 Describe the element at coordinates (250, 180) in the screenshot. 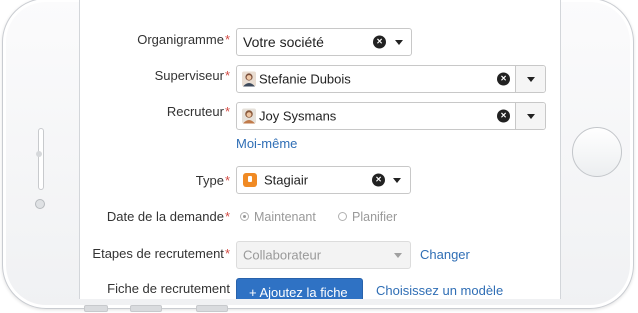

I see `badge-icon` at that location.